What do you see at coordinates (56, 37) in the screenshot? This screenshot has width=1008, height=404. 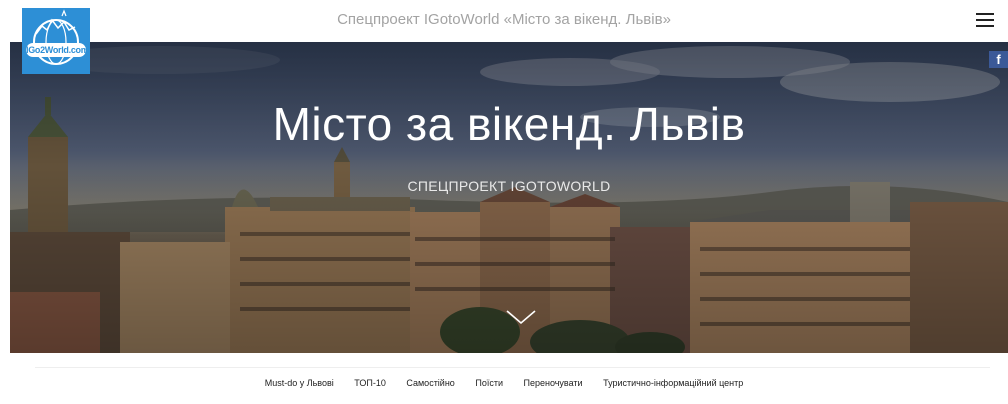 I see `logo-globe-icon` at bounding box center [56, 37].